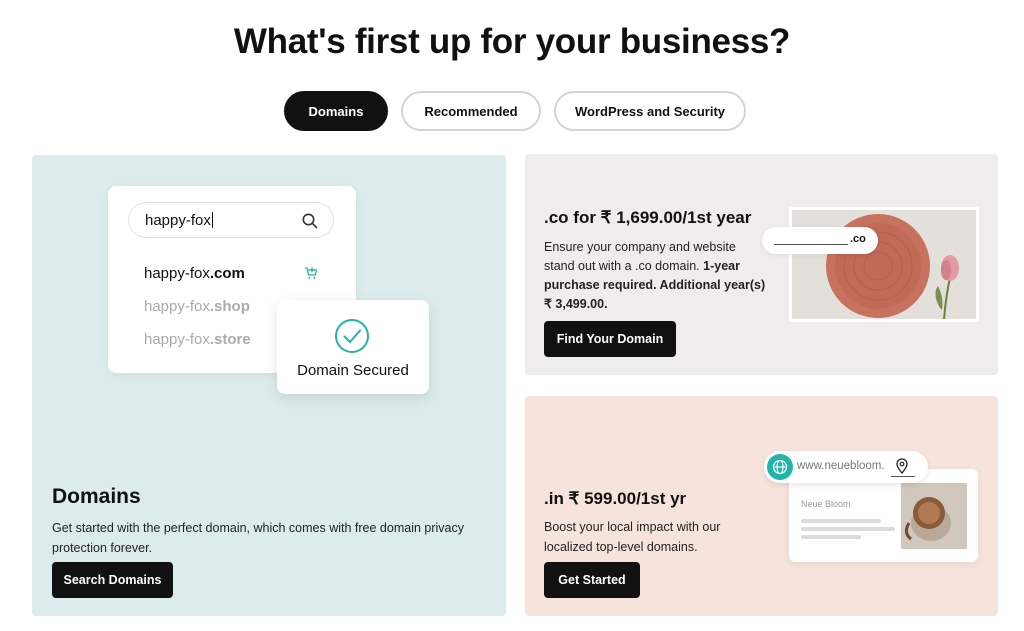 This screenshot has height=631, width=1024. What do you see at coordinates (858, 239) in the screenshot?
I see `co-tld: .co` at bounding box center [858, 239].